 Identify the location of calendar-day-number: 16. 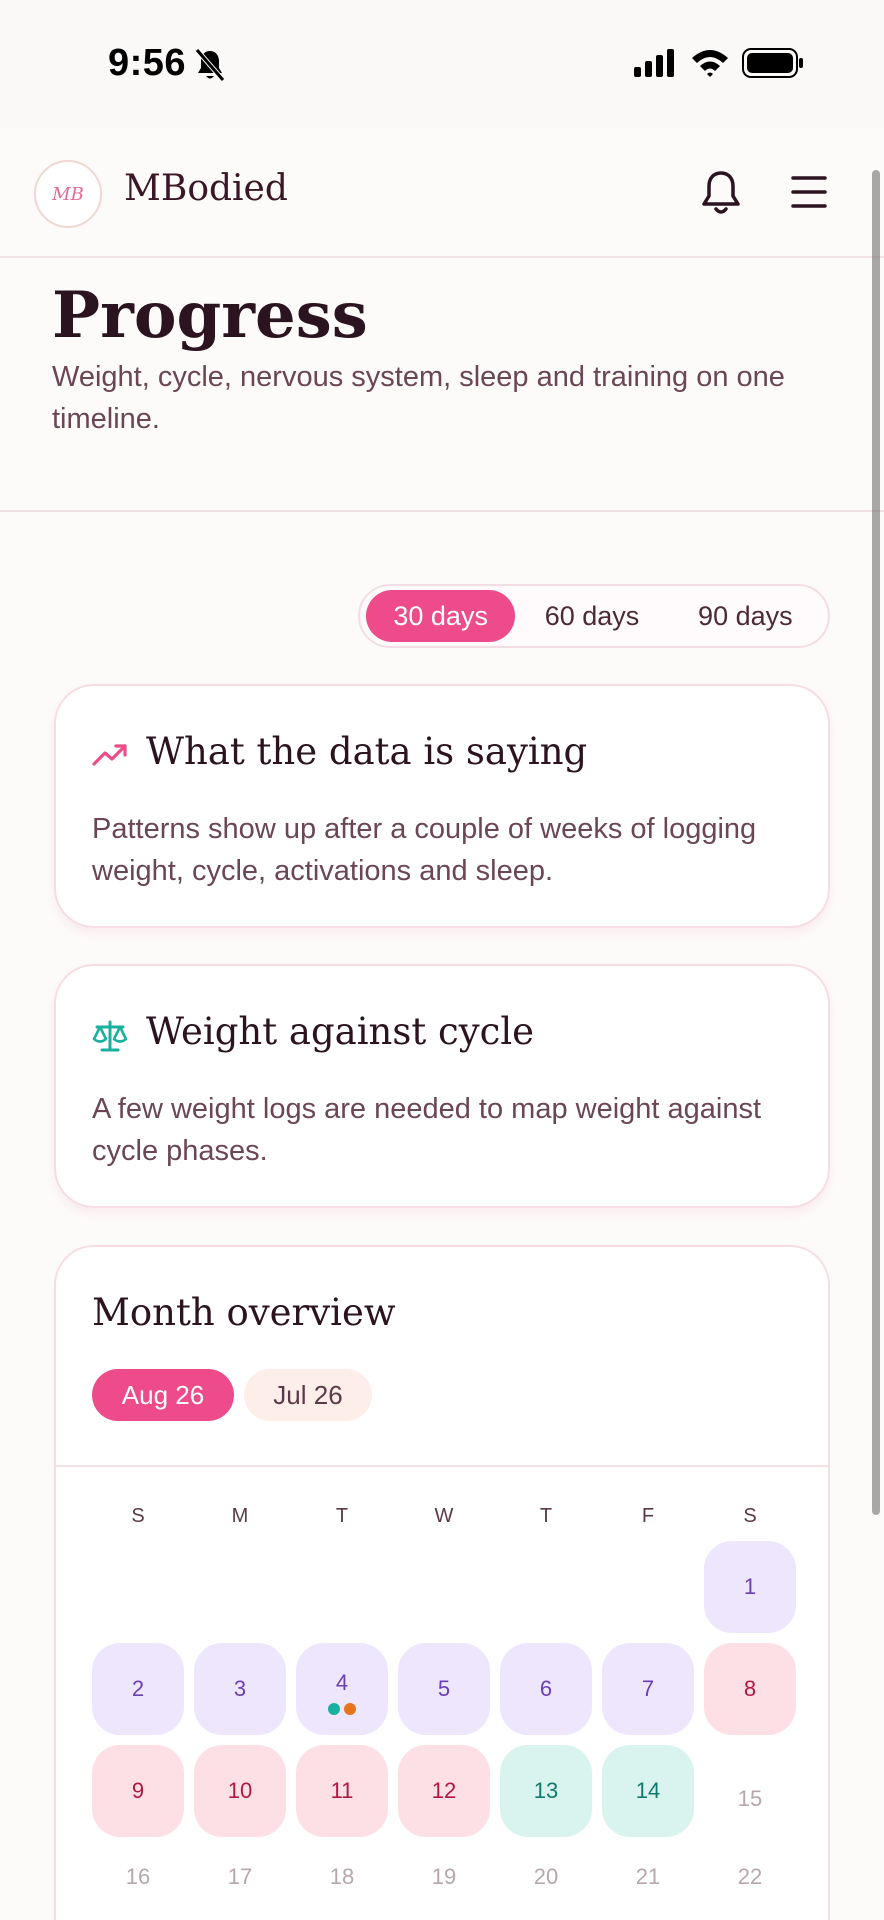
(138, 1876).